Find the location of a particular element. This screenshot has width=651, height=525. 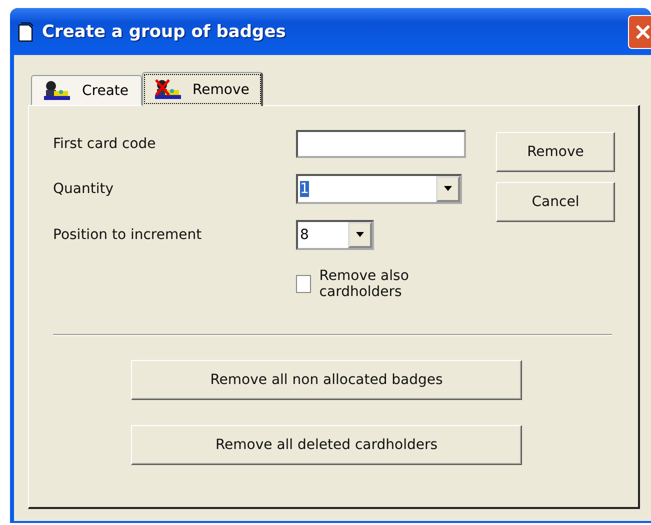

position-dropdown: 8 is located at coordinates (335, 235).